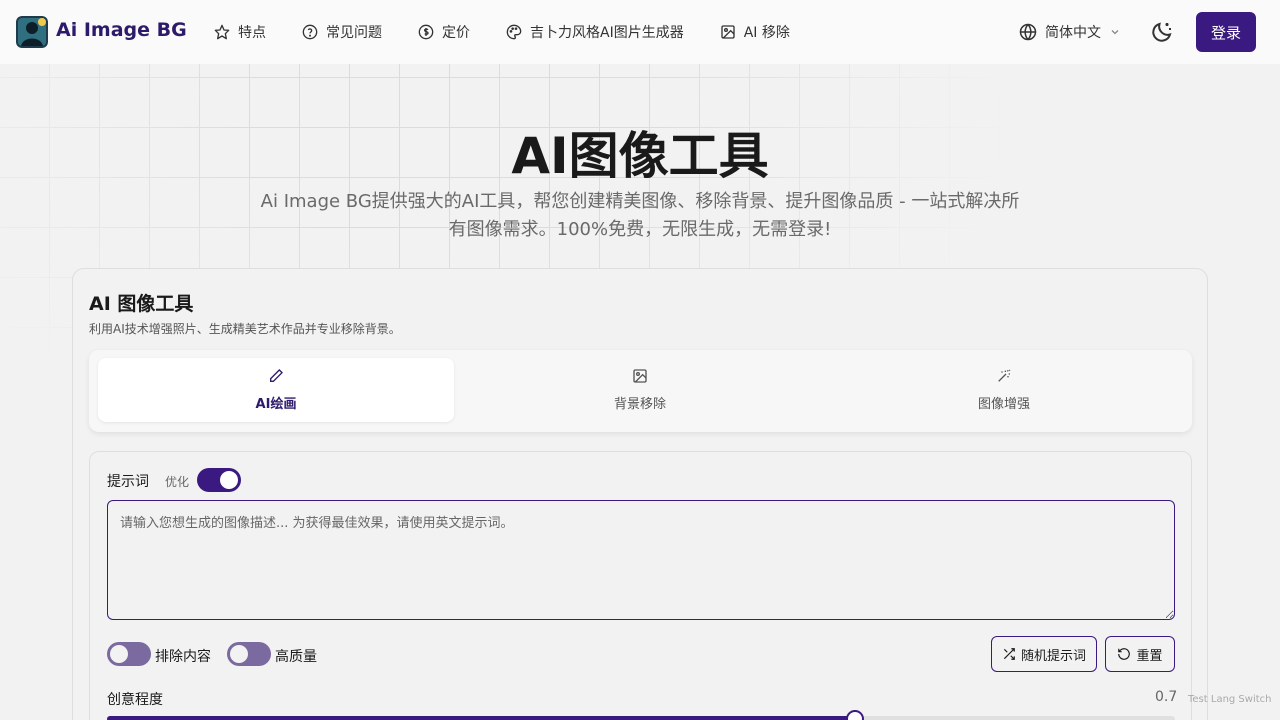  Describe the element at coordinates (276, 390) in the screenshot. I see `tab-ai-painting: AI绘画` at that location.